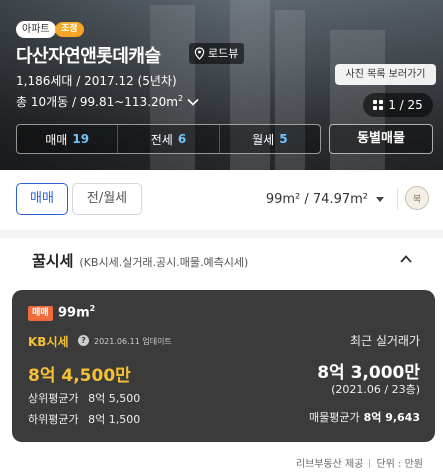 This screenshot has height=475, width=443. What do you see at coordinates (180, 98) in the screenshot?
I see `area-unit-sup: 2` at bounding box center [180, 98].